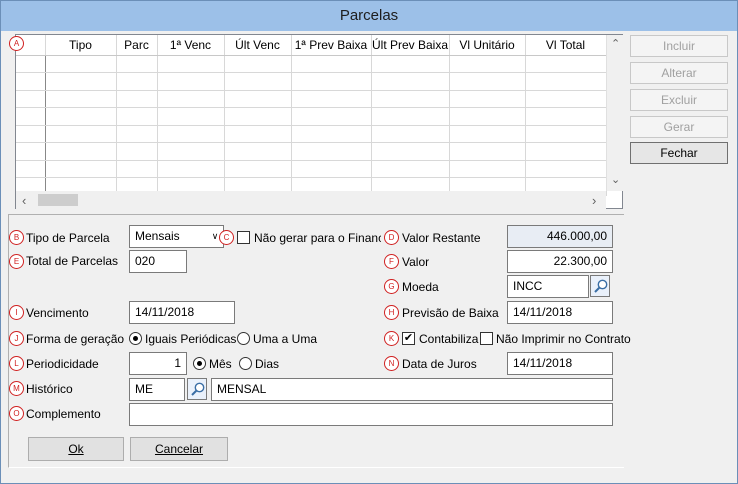 The image size is (738, 484). Describe the element at coordinates (679, 73) in the screenshot. I see `alterar-button: Alterar` at that location.